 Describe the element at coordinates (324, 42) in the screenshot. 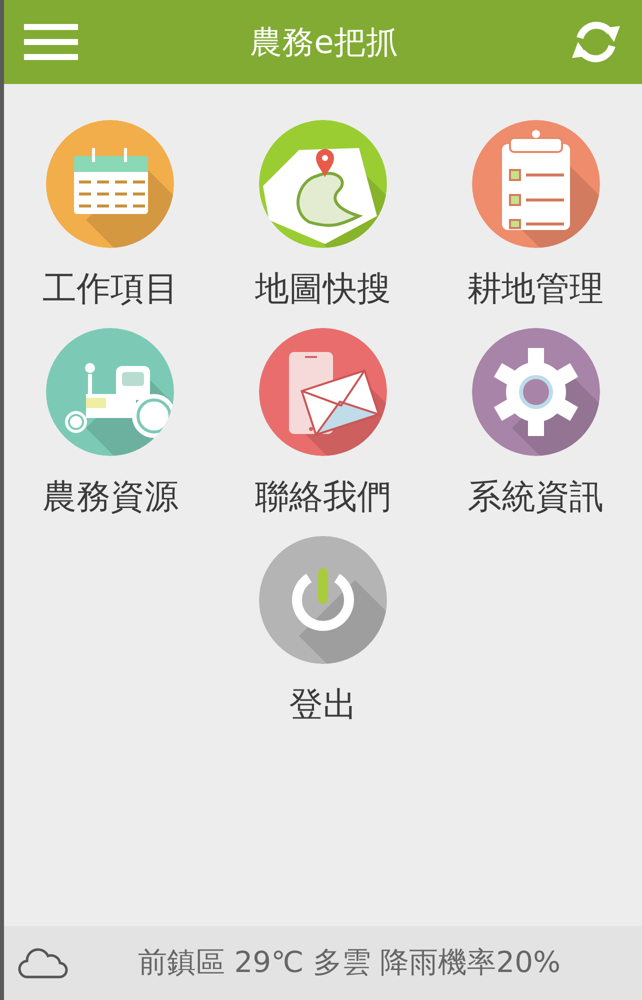

I see `app-title: 農務e把抓` at that location.